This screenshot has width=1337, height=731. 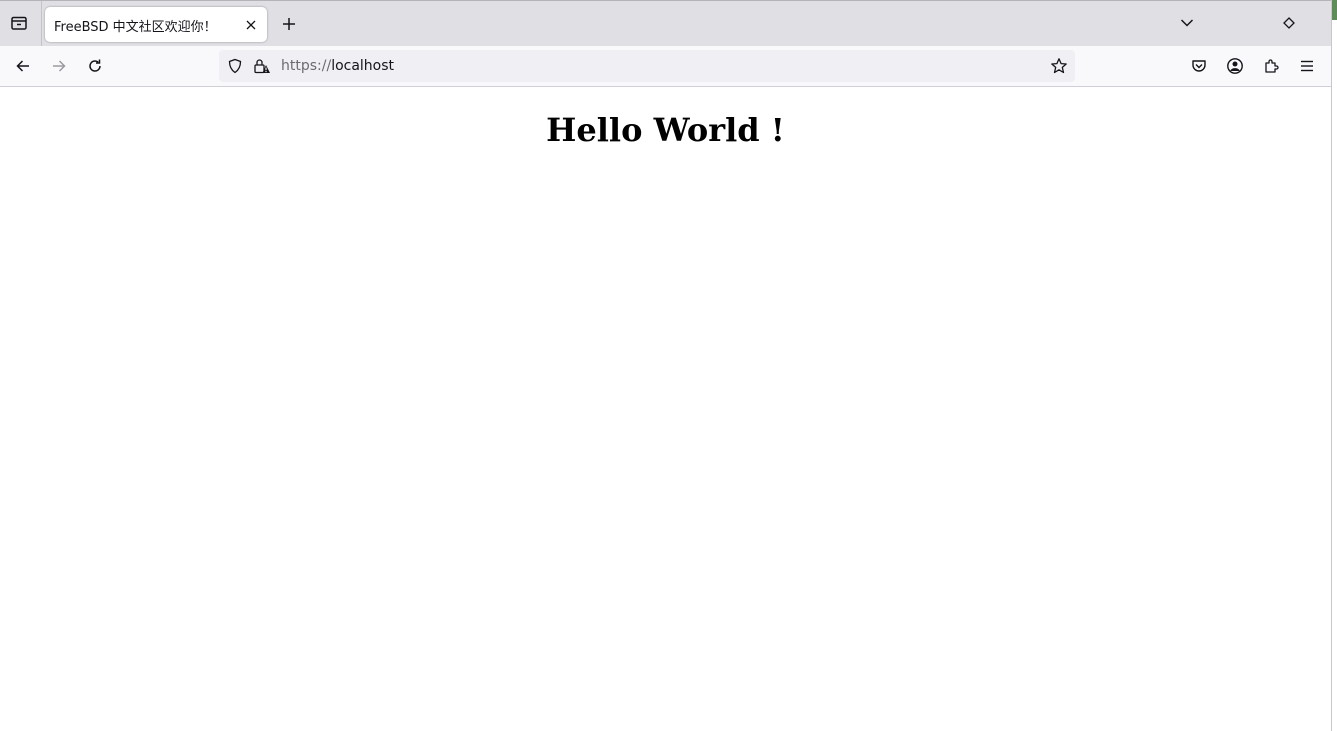 I want to click on reload-button, so click(x=95, y=66).